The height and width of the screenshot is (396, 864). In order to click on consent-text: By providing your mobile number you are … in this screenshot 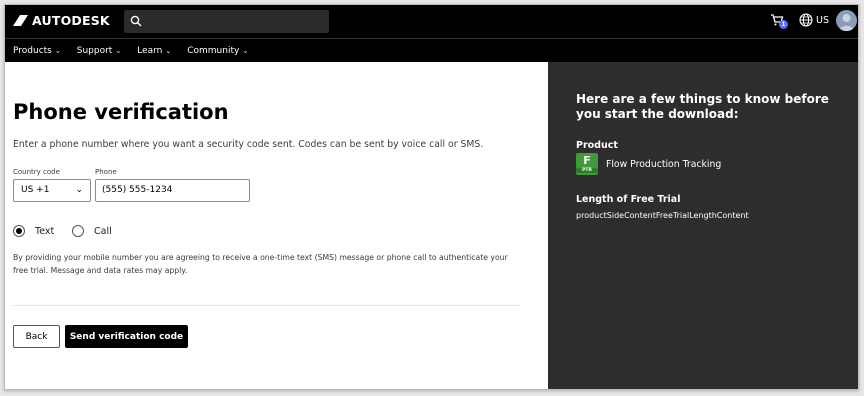, I will do `click(260, 264)`.